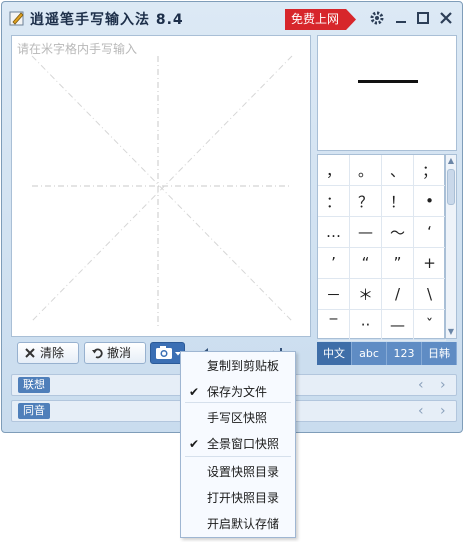  Describe the element at coordinates (16, 18) in the screenshot. I see `pen-icon` at that location.